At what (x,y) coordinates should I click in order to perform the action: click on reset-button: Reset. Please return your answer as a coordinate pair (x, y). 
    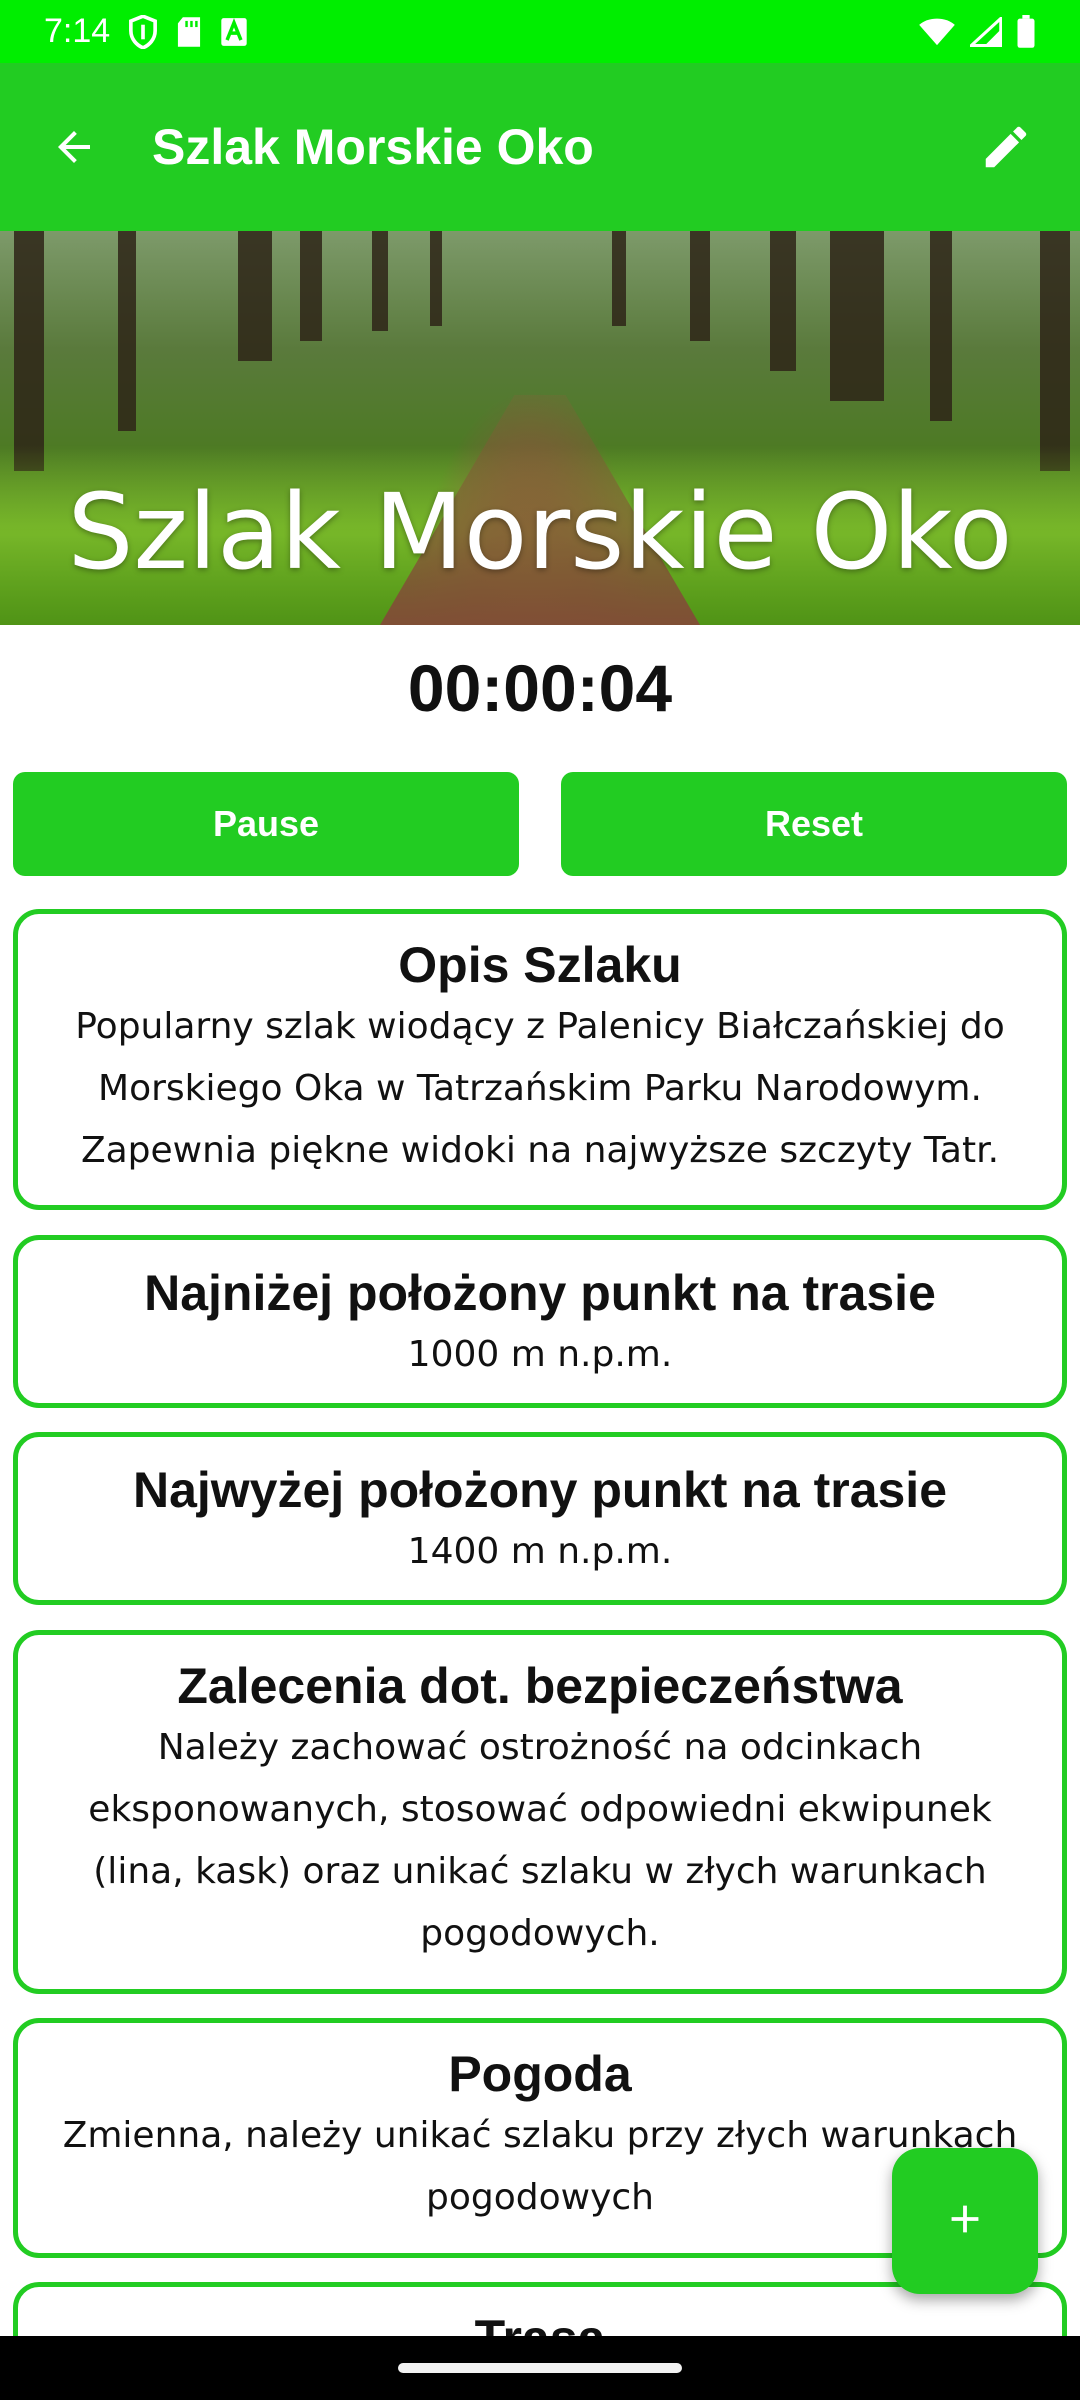
    Looking at the image, I should click on (814, 824).